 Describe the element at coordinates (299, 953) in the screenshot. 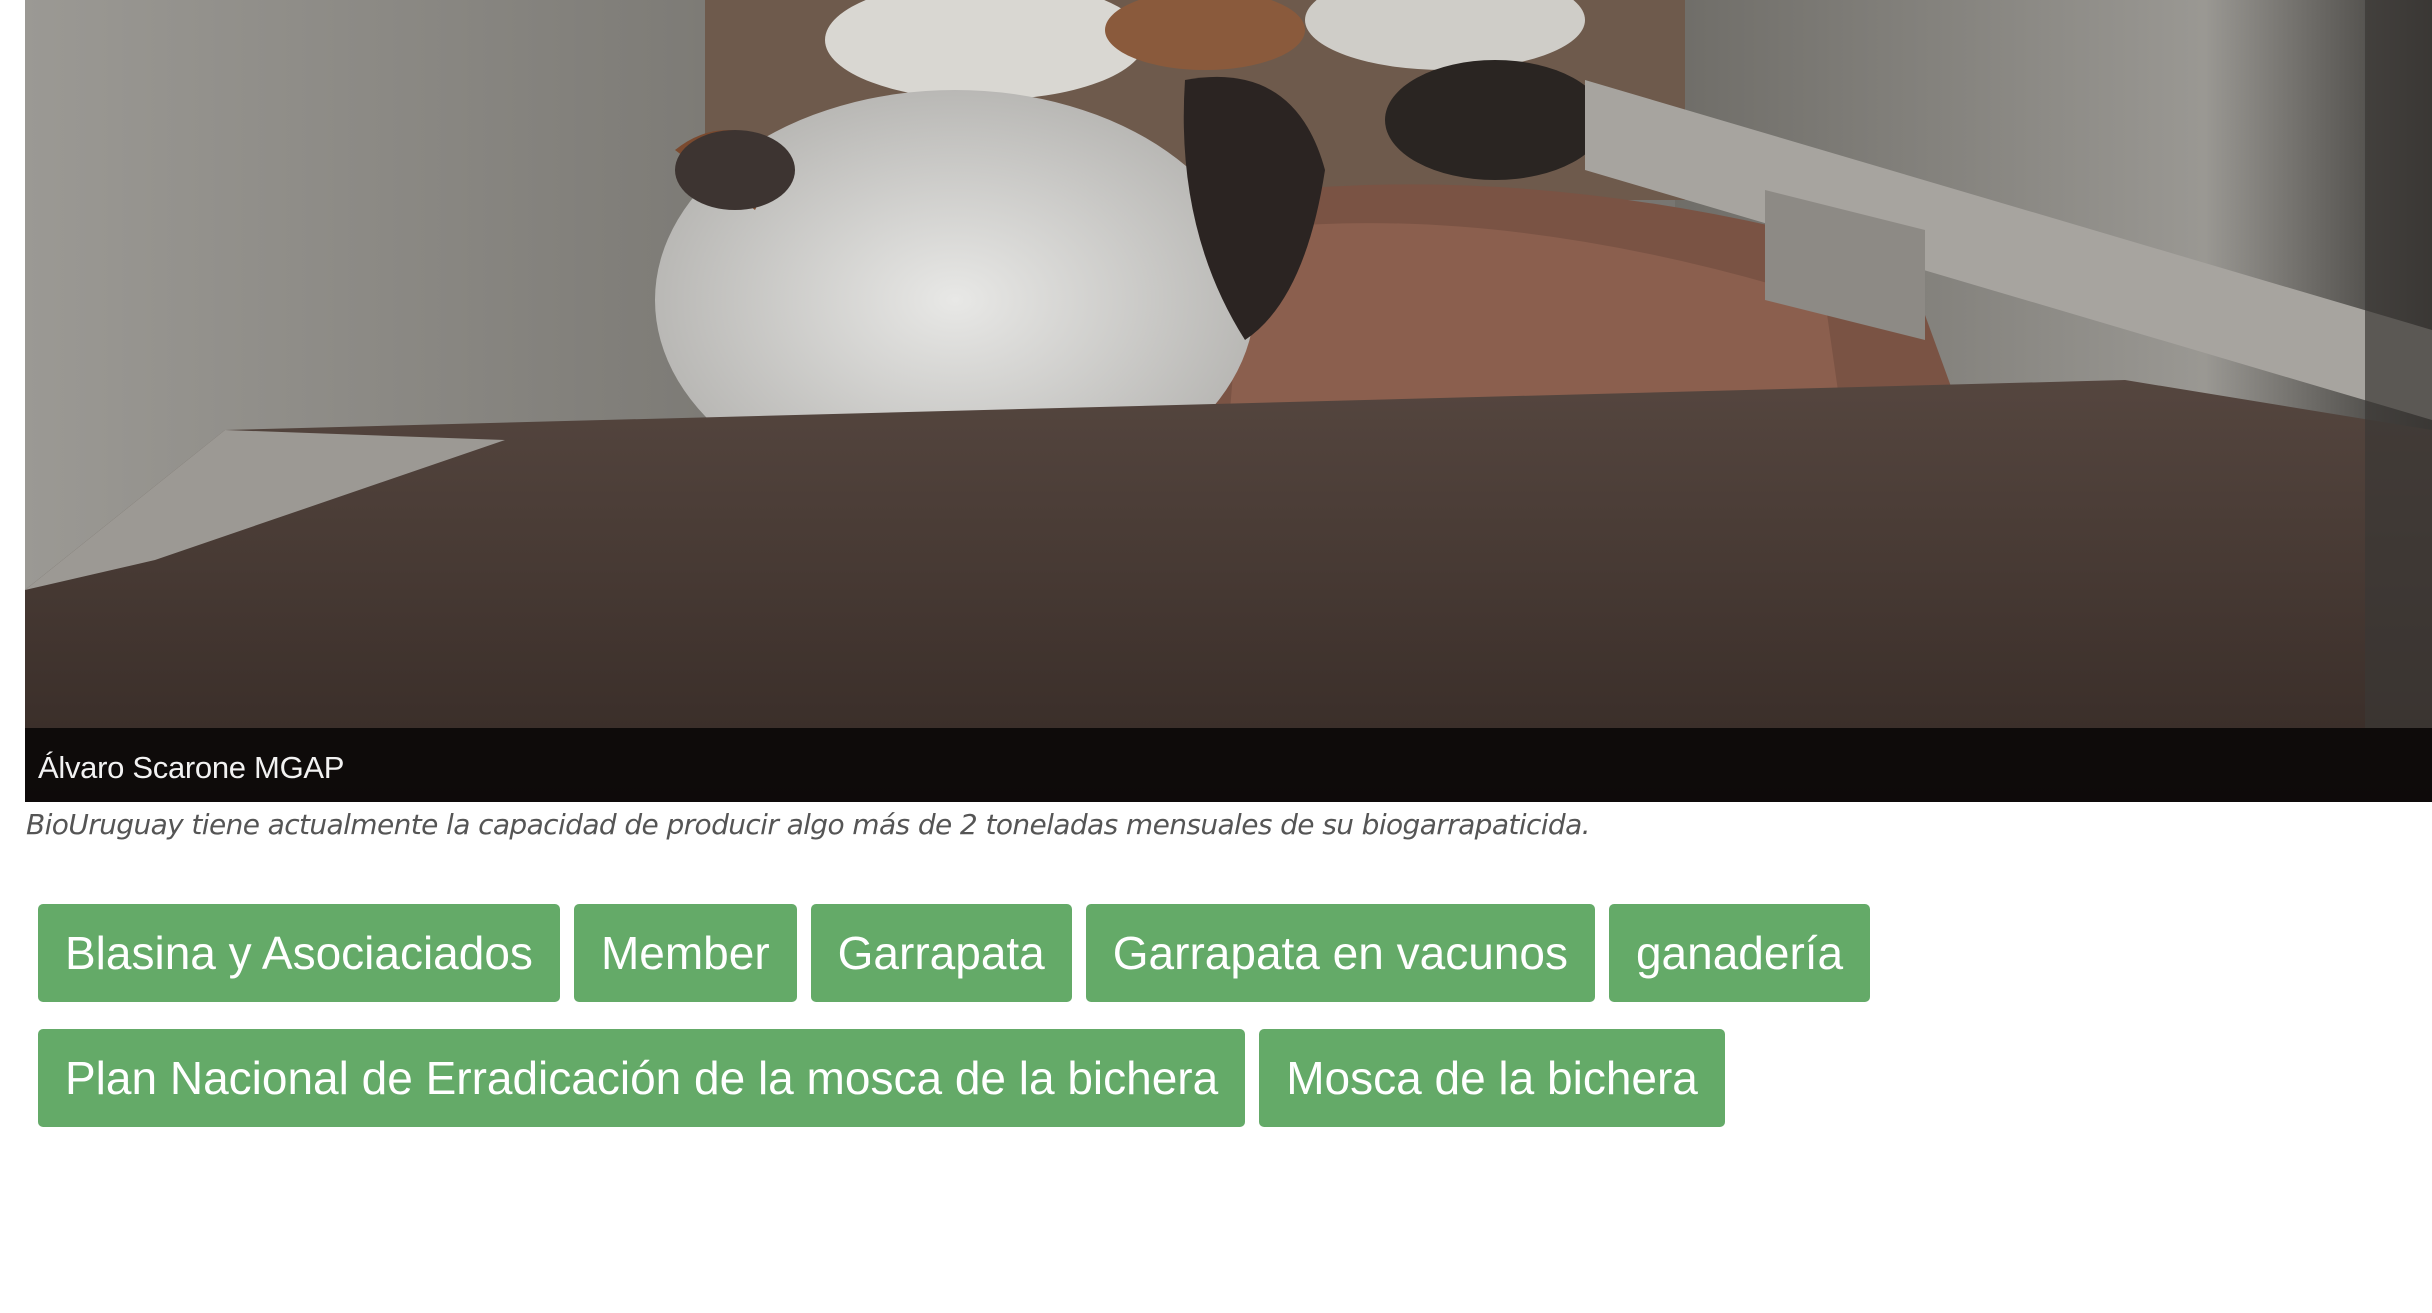

I see `tag-blasina-y-asociaciados: Blasina y Asociaciados` at that location.